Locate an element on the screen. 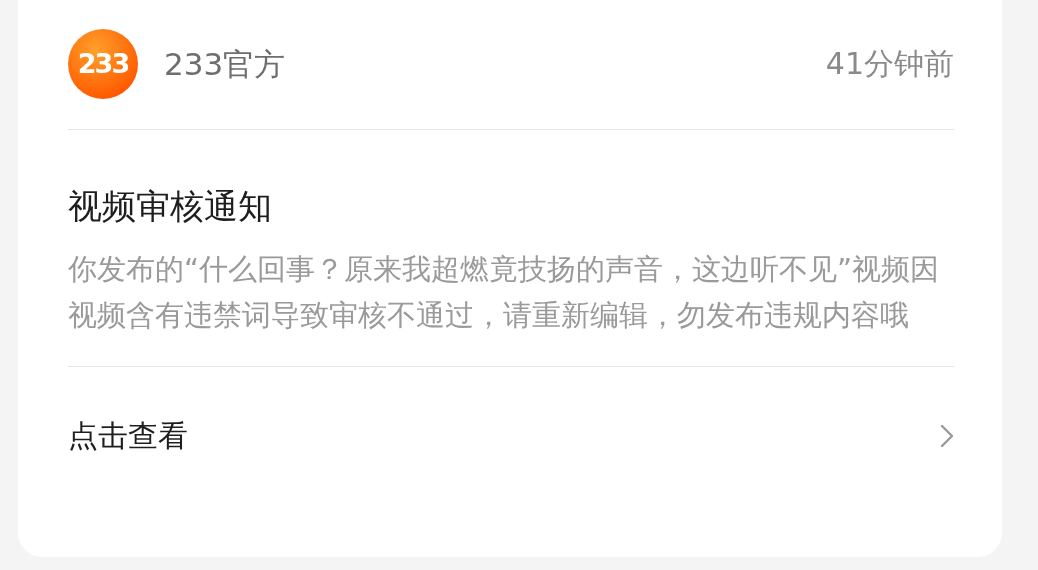  avatar-logo: 233 is located at coordinates (103, 63).